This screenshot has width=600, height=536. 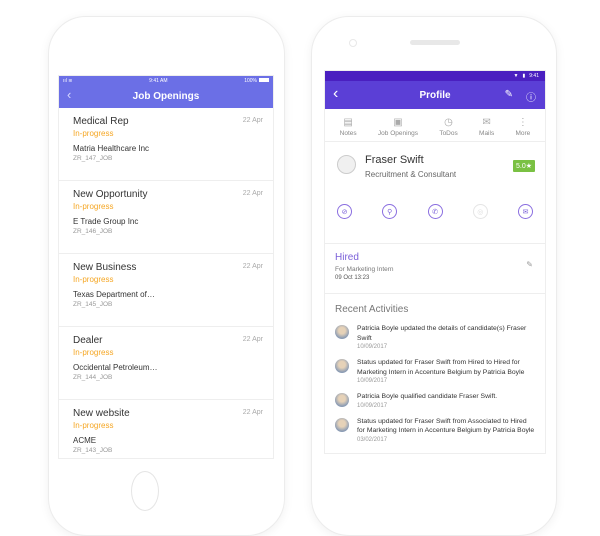 I want to click on page-title: Job Openings, so click(x=166, y=96).